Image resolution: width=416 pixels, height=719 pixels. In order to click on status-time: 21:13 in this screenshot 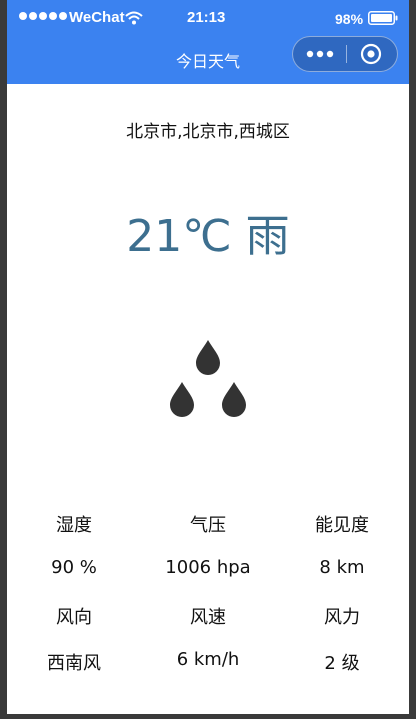, I will do `click(206, 17)`.